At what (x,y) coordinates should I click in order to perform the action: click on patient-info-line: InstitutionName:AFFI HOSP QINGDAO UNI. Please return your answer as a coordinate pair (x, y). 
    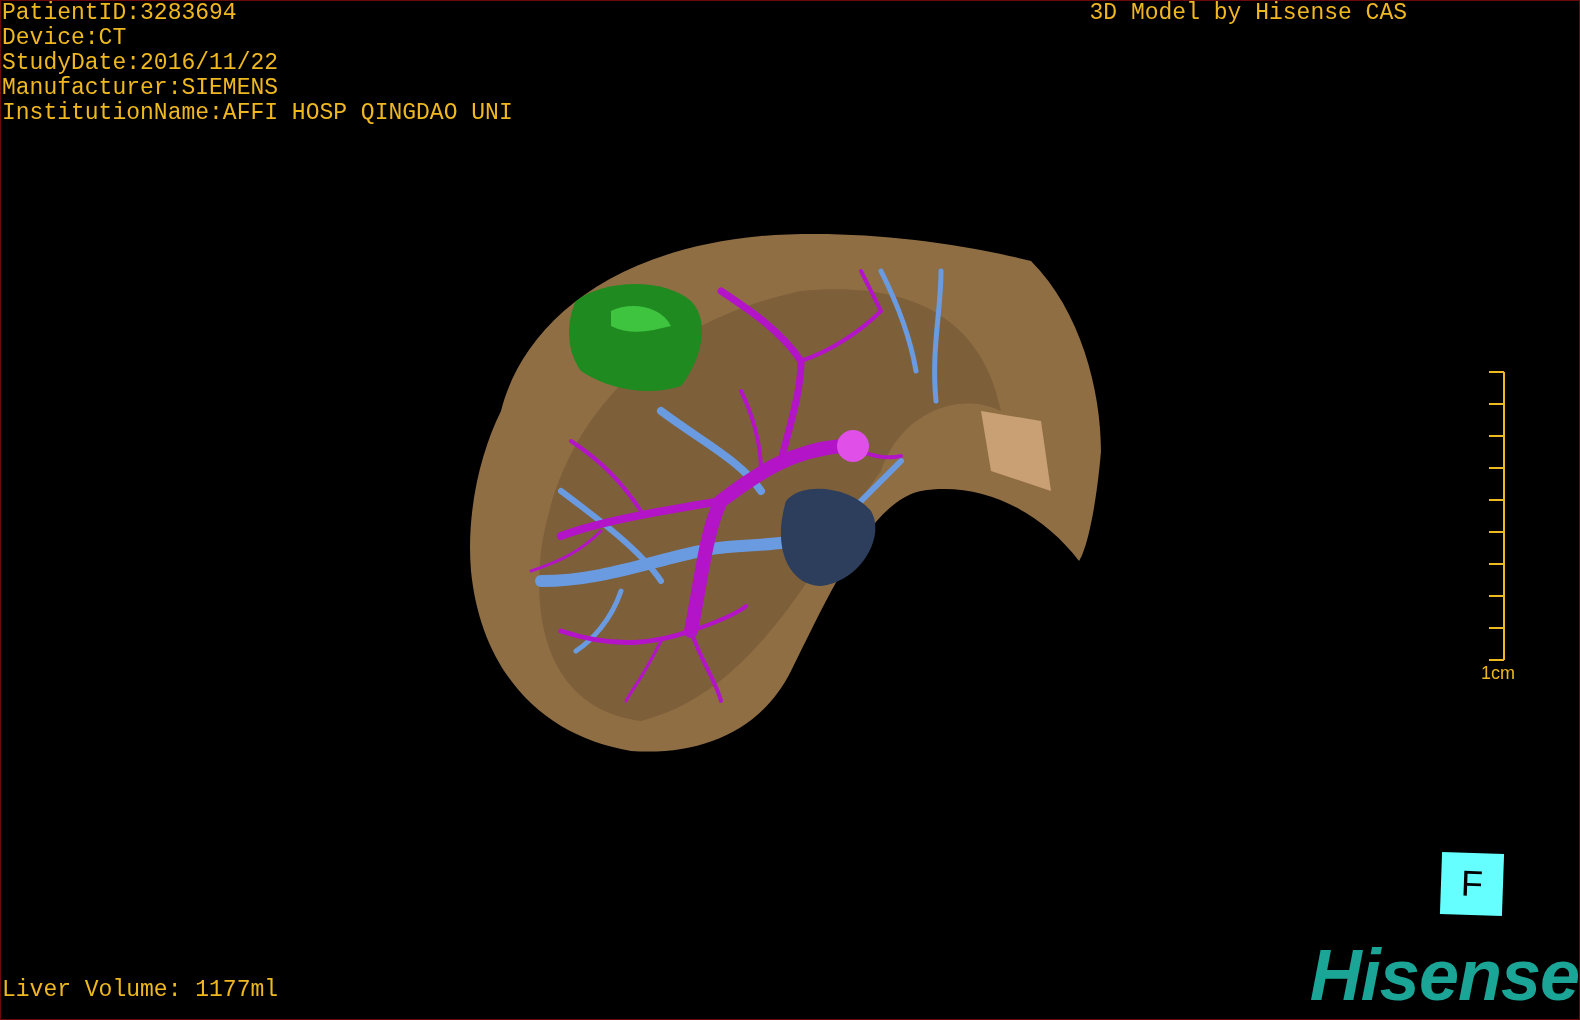
    Looking at the image, I should click on (257, 113).